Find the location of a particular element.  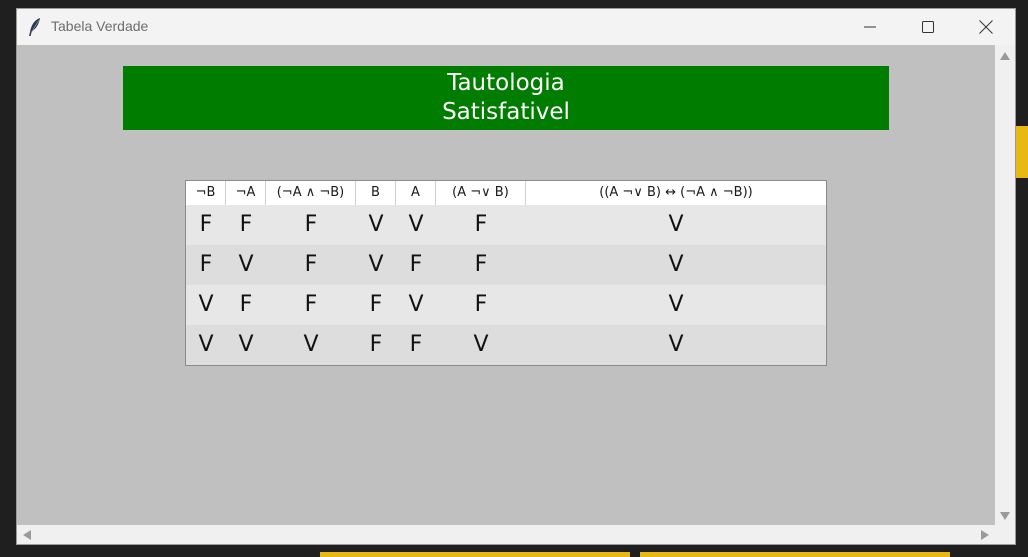

horizontal-scrollbar is located at coordinates (506, 534).